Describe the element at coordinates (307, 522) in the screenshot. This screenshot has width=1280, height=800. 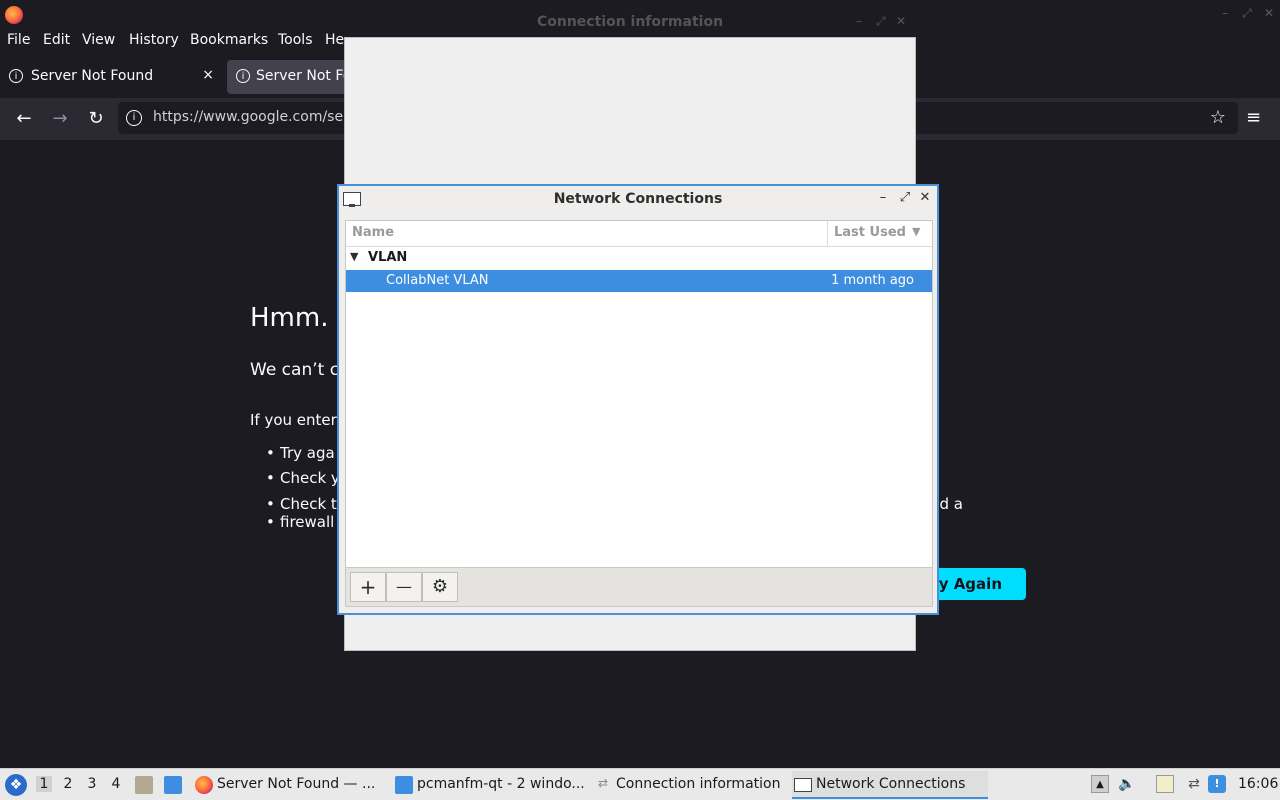
I see `bullet-text: firewall` at that location.